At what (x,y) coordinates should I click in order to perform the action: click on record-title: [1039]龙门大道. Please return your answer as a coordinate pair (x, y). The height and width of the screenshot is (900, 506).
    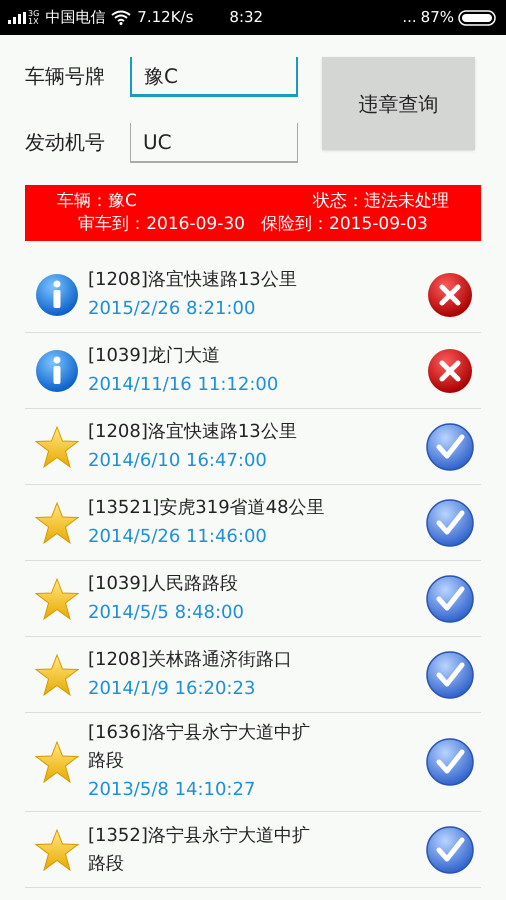
    Looking at the image, I should click on (154, 356).